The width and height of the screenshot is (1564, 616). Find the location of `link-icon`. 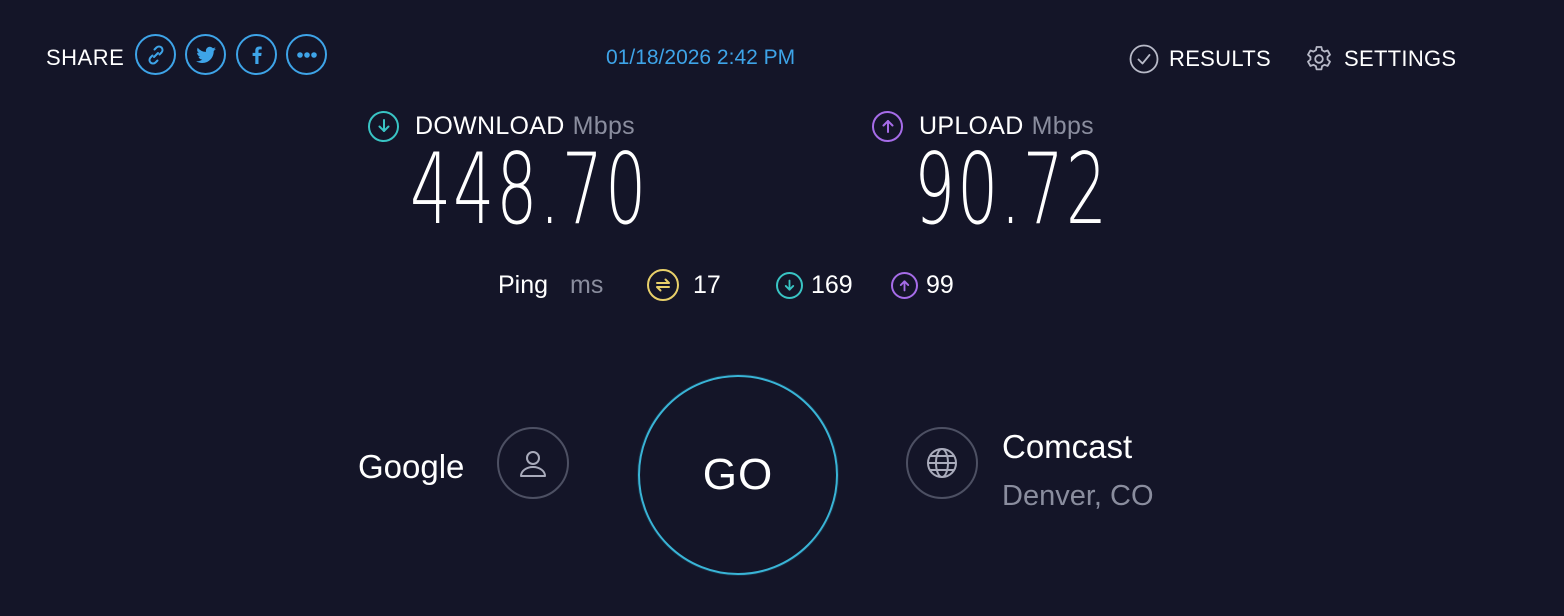

link-icon is located at coordinates (155, 54).